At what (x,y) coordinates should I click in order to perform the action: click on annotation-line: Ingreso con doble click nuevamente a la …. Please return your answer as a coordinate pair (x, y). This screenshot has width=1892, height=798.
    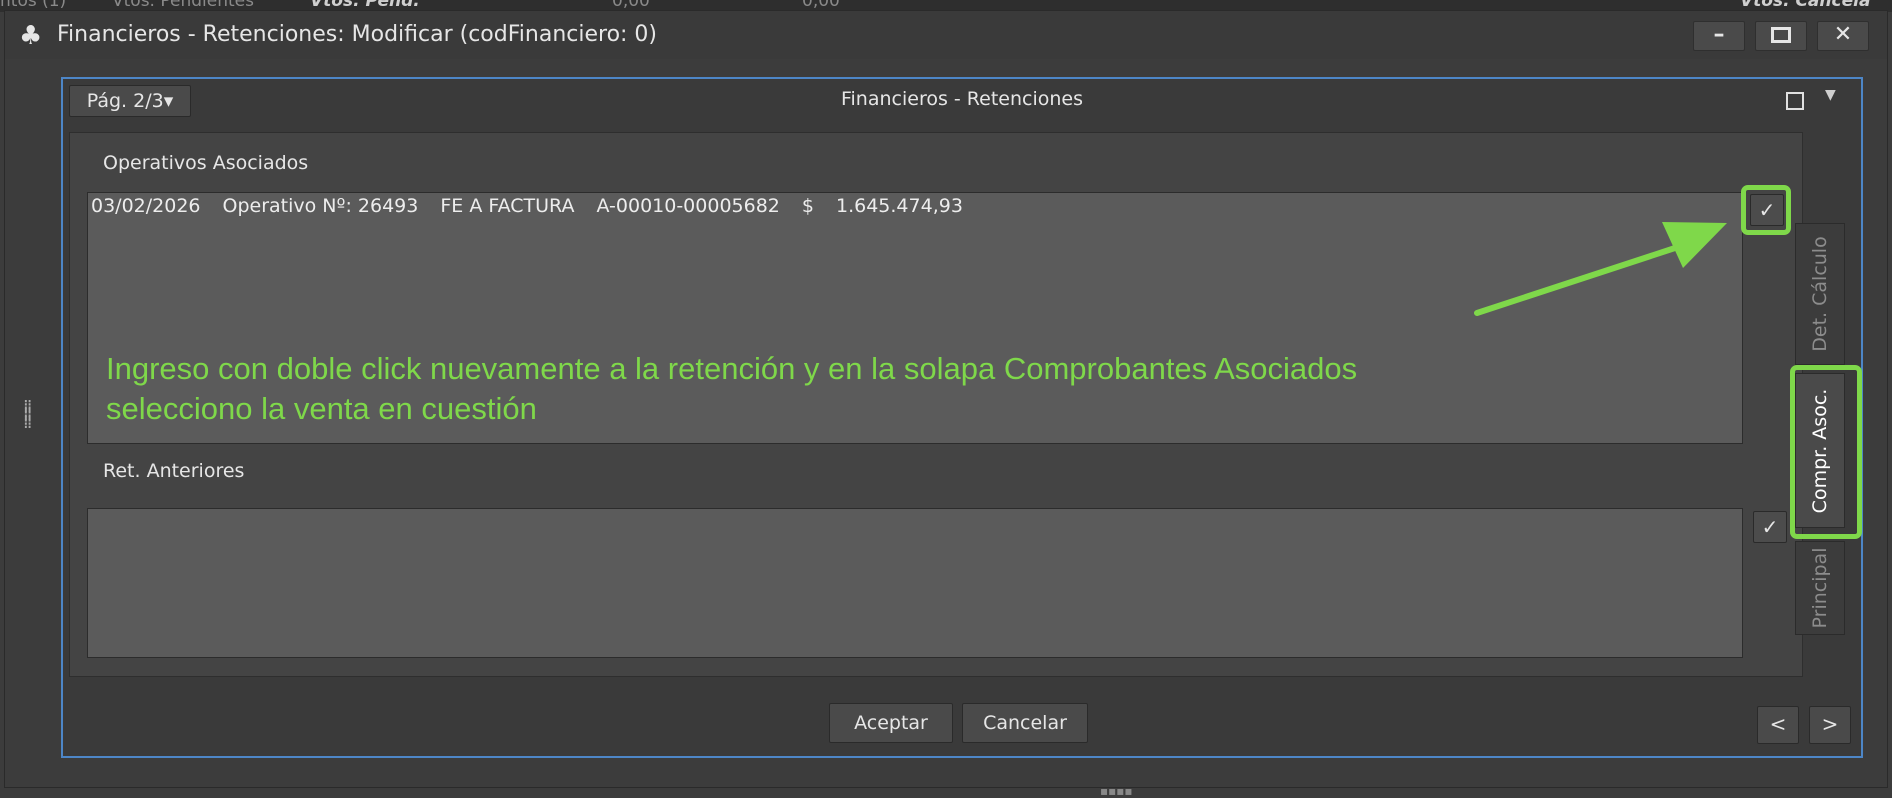
    Looking at the image, I should click on (732, 368).